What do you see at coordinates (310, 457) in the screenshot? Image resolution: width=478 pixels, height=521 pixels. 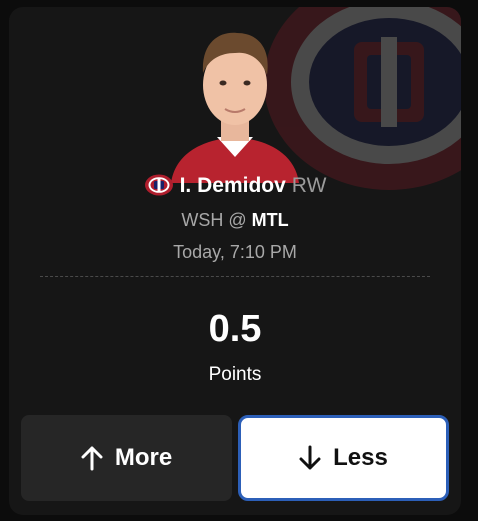 I see `arrow-down-icon` at bounding box center [310, 457].